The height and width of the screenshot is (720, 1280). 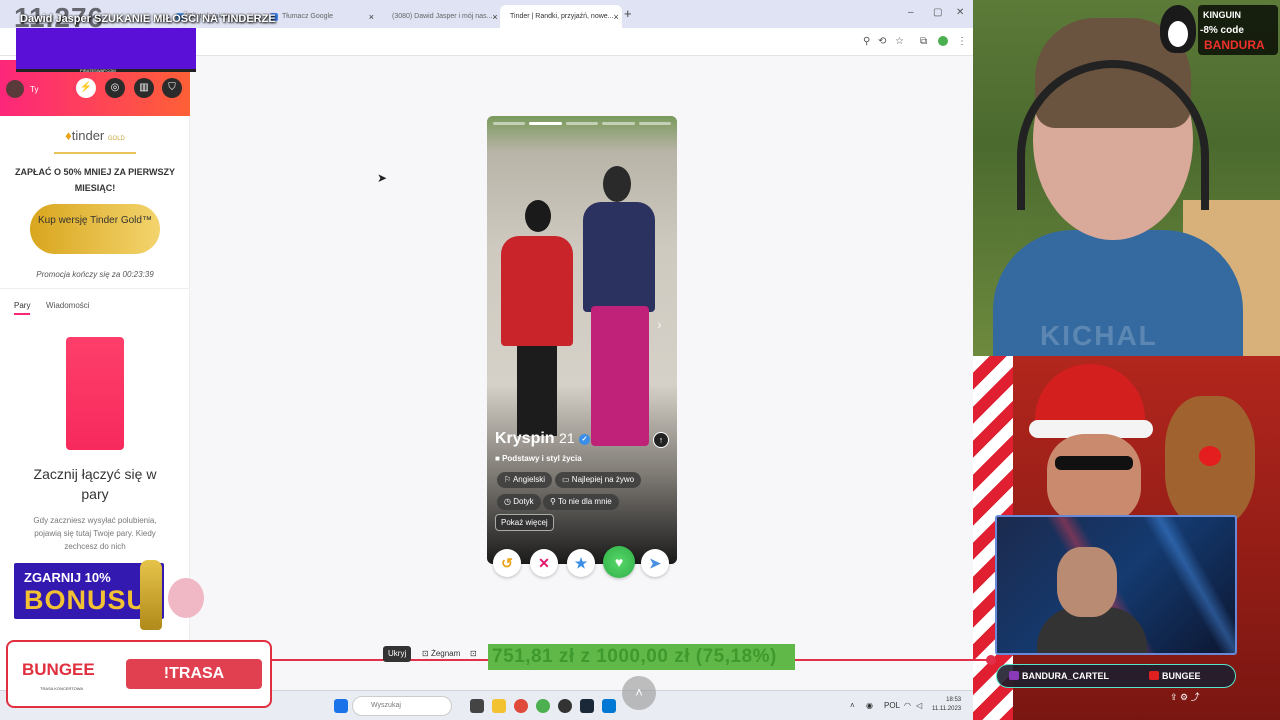 What do you see at coordinates (919, 705) in the screenshot?
I see `volume-icon: ◁` at bounding box center [919, 705].